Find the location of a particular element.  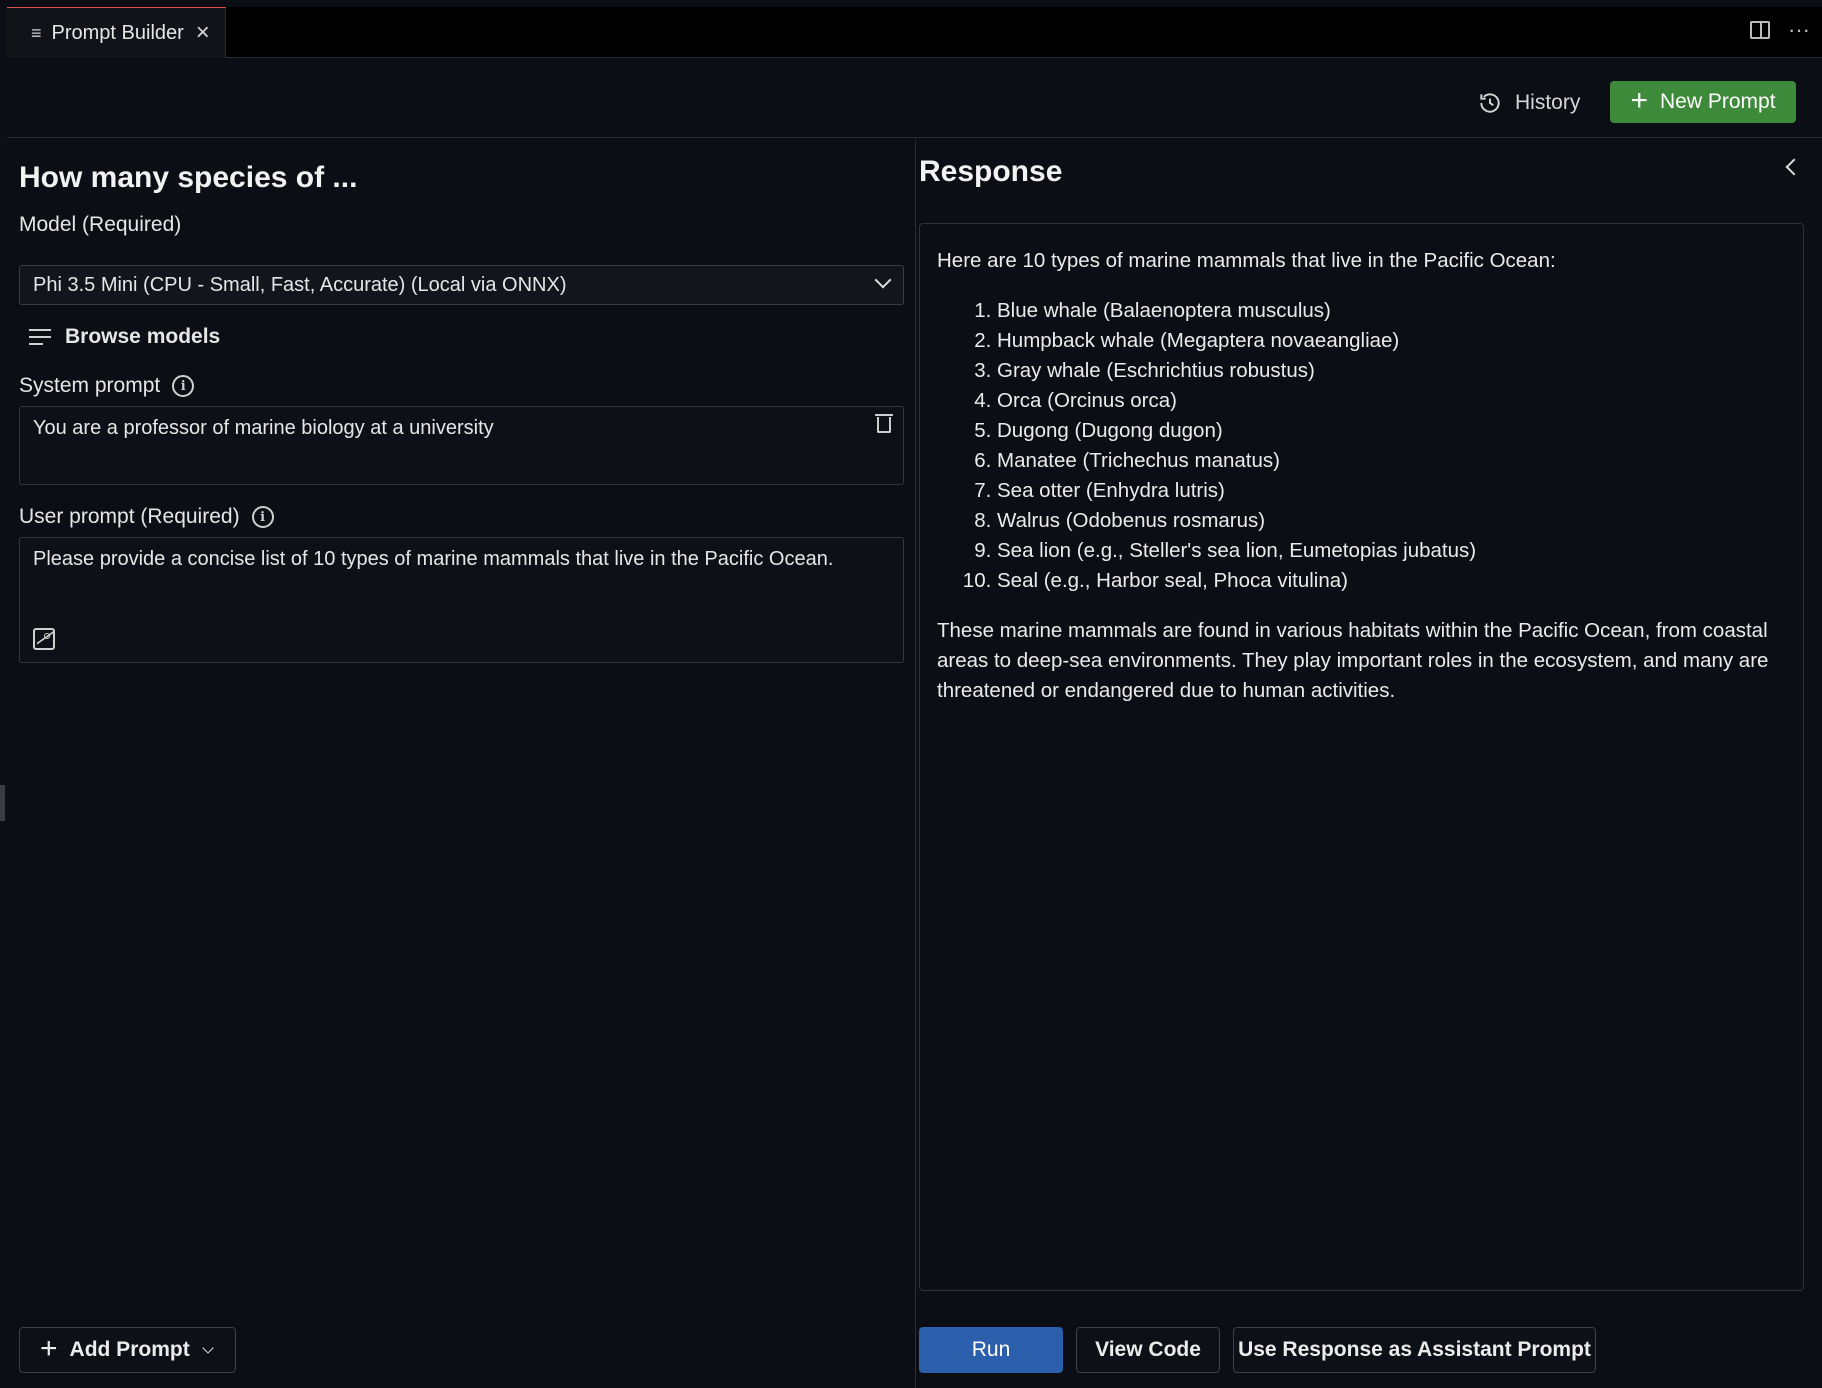

browse-models-button: Browse models is located at coordinates (124, 337).